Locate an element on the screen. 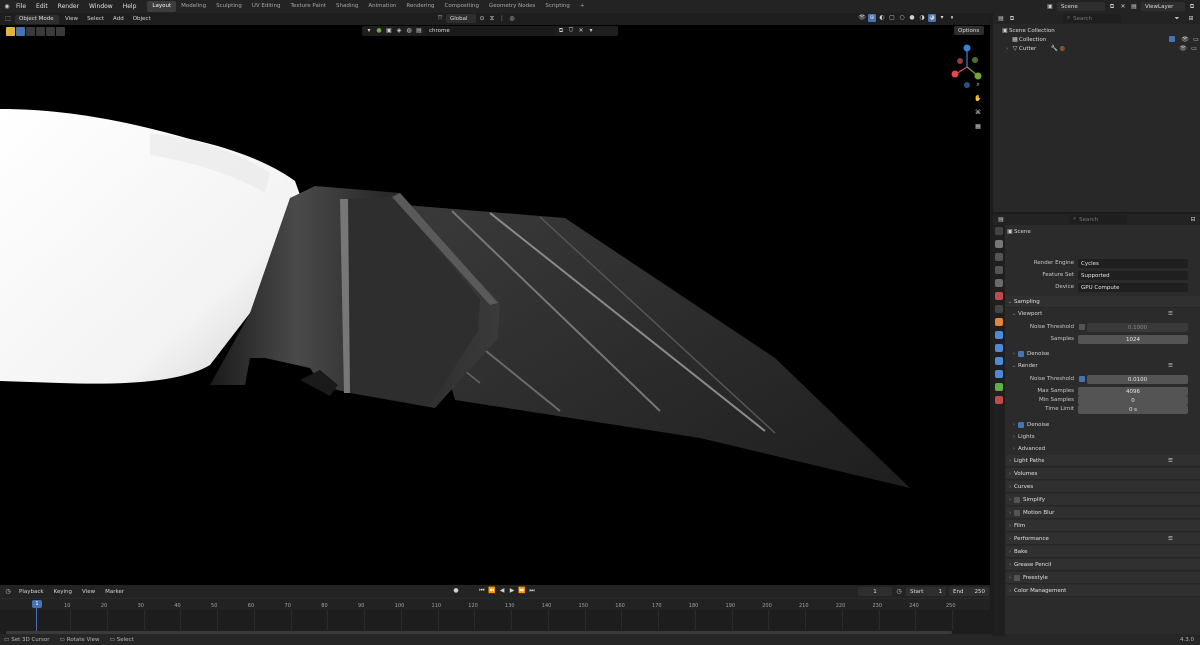  copy-view-layer-icon: ⧉ is located at coordinates (1192, 7).